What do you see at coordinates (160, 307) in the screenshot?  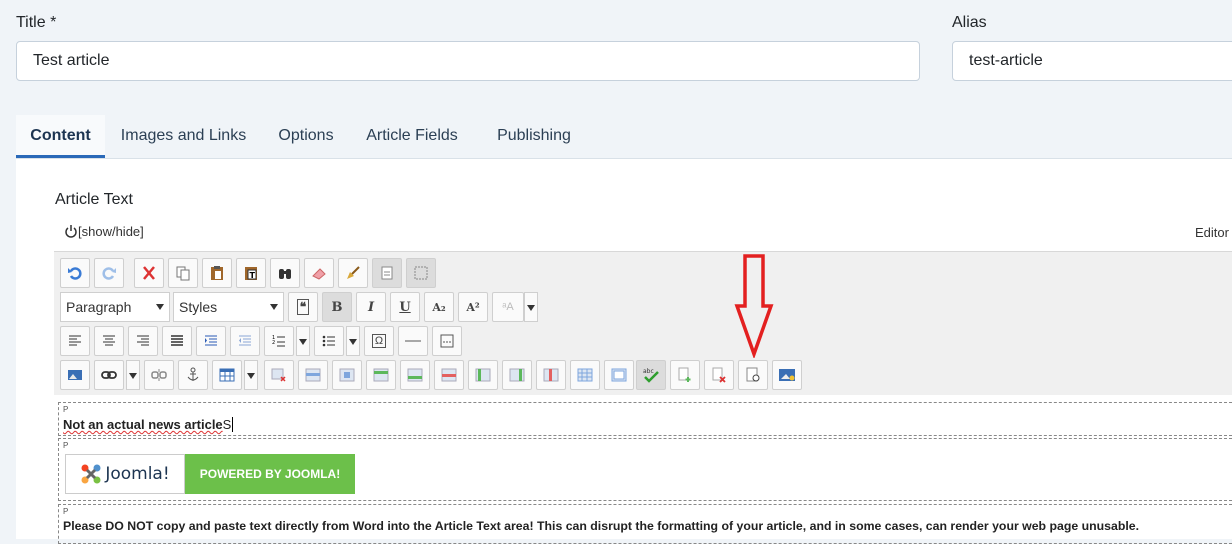 I see `chevron-down-icon` at bounding box center [160, 307].